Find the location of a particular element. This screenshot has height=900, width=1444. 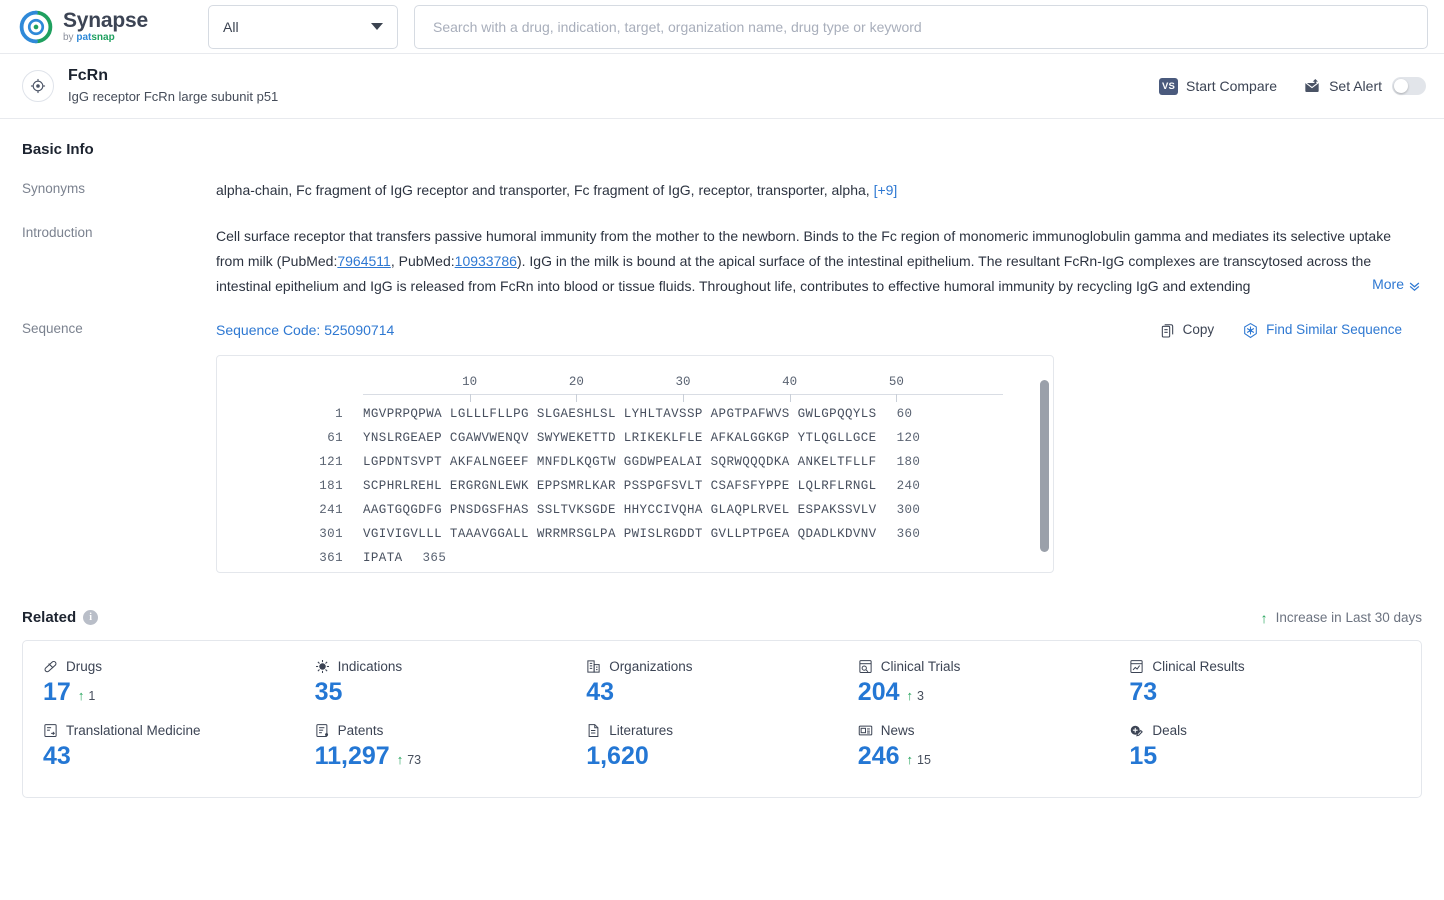

stat-value: 204 is located at coordinates (879, 692).